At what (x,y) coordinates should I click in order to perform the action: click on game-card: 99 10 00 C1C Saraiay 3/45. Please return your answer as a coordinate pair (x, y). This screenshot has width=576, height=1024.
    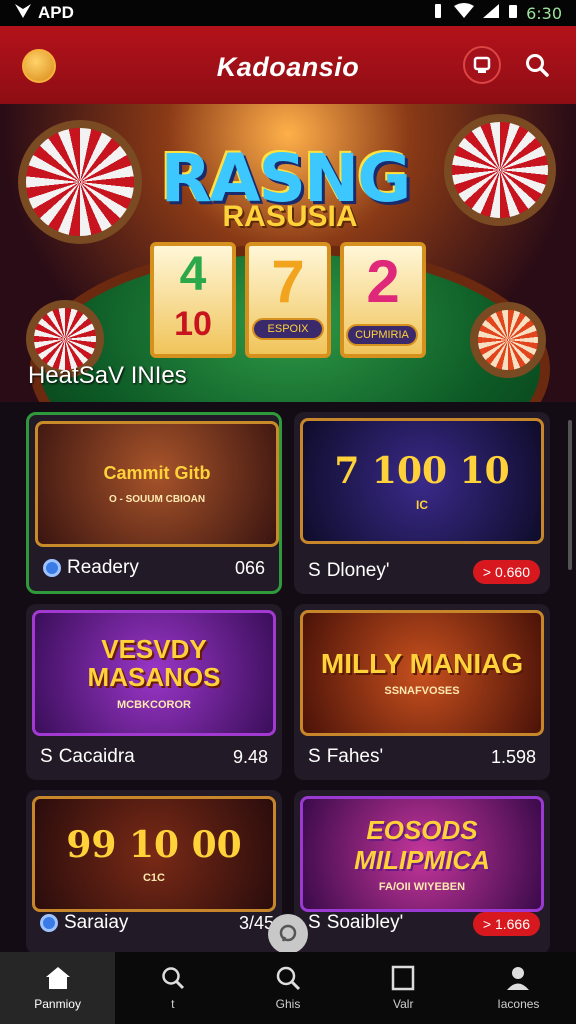
    Looking at the image, I should click on (154, 872).